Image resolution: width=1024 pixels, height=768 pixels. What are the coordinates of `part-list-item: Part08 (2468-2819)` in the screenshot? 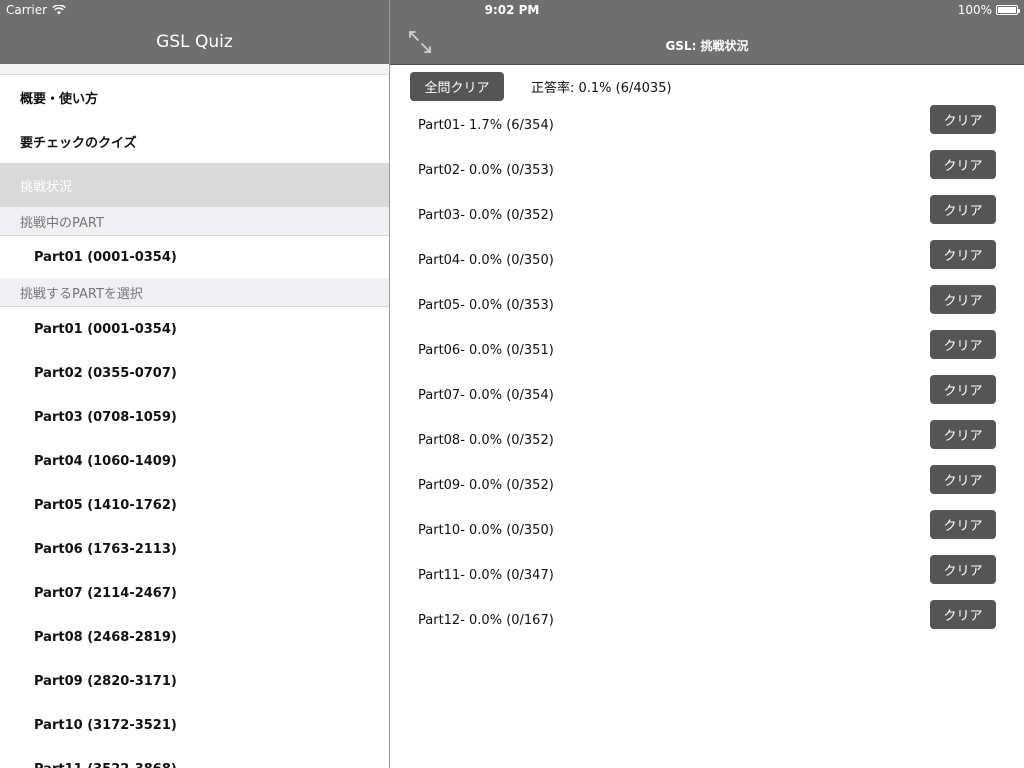 It's located at (194, 637).